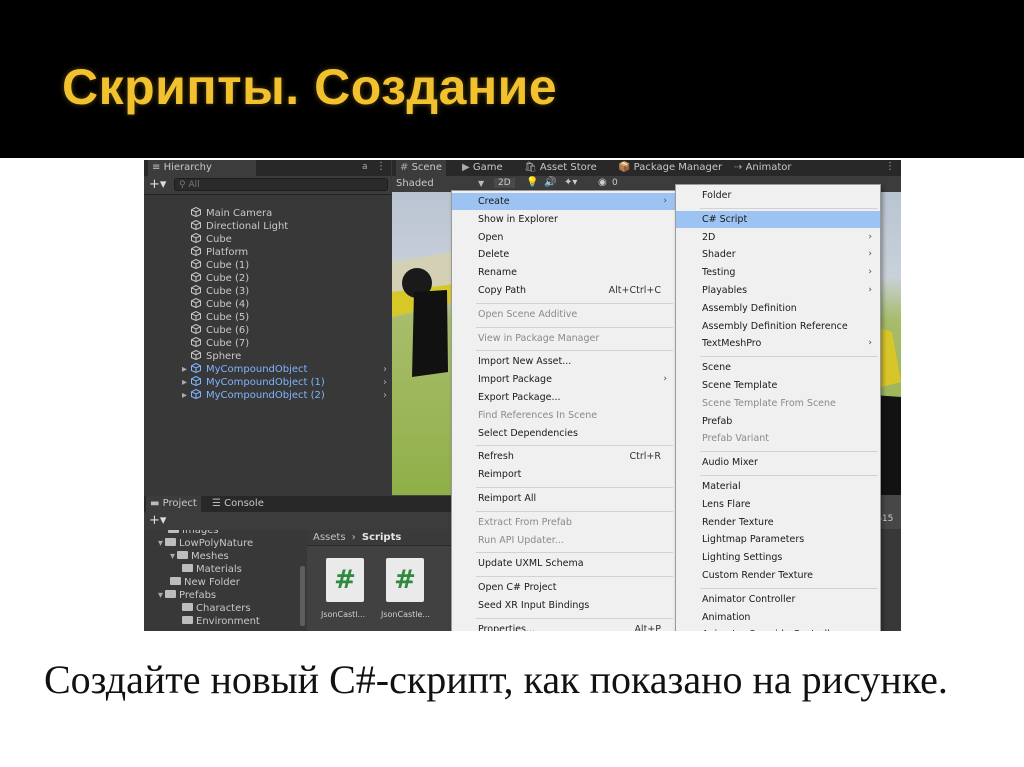 The image size is (1024, 767). I want to click on lock-icon: a, so click(365, 167).